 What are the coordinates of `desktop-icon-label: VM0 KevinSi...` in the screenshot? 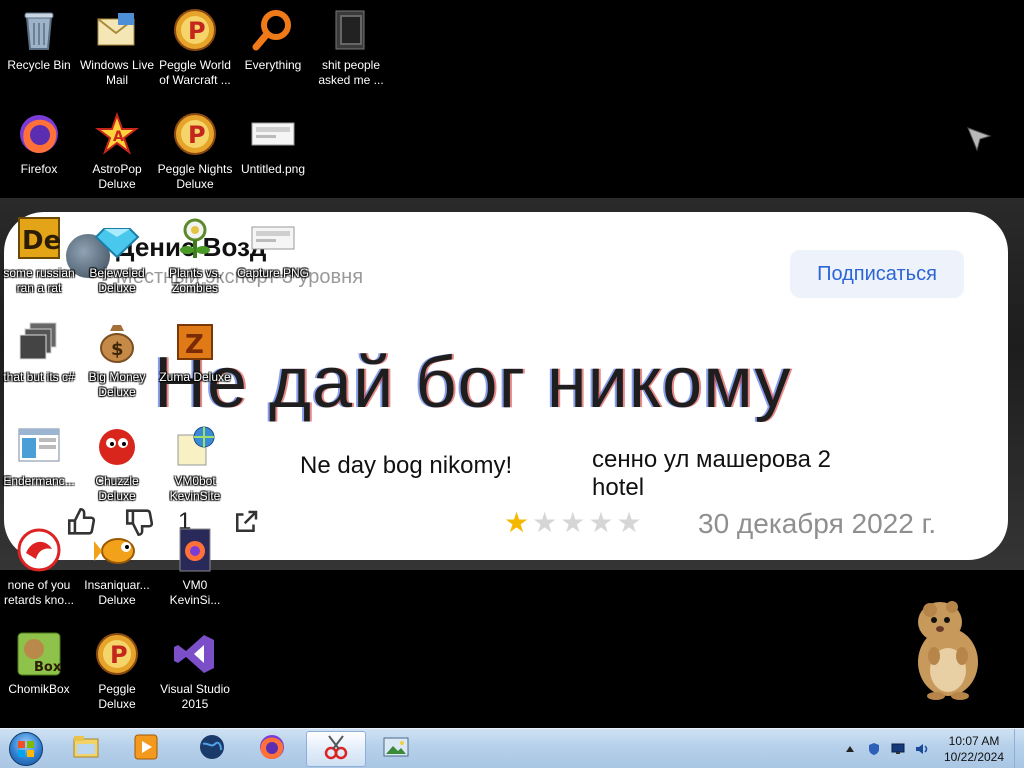 It's located at (195, 592).